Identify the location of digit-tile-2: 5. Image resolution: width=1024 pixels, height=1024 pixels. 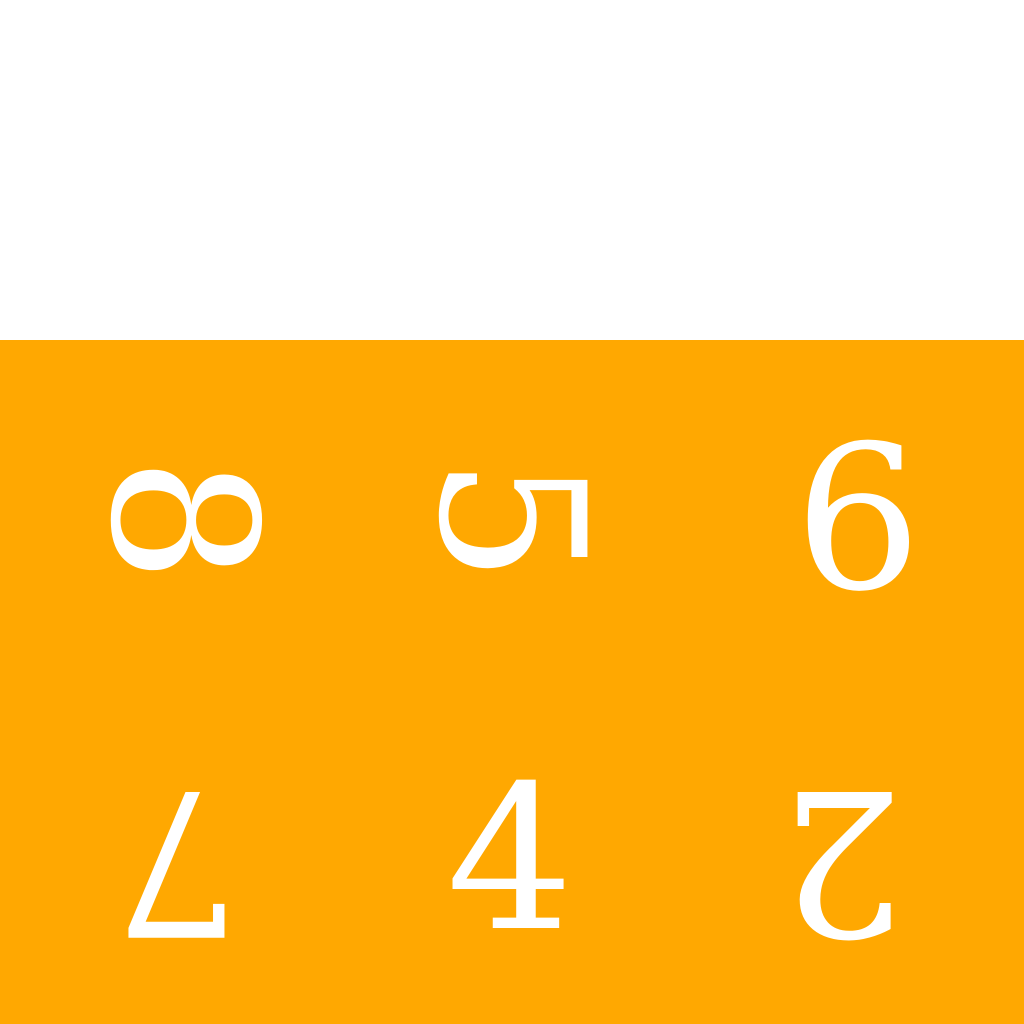
(510, 520).